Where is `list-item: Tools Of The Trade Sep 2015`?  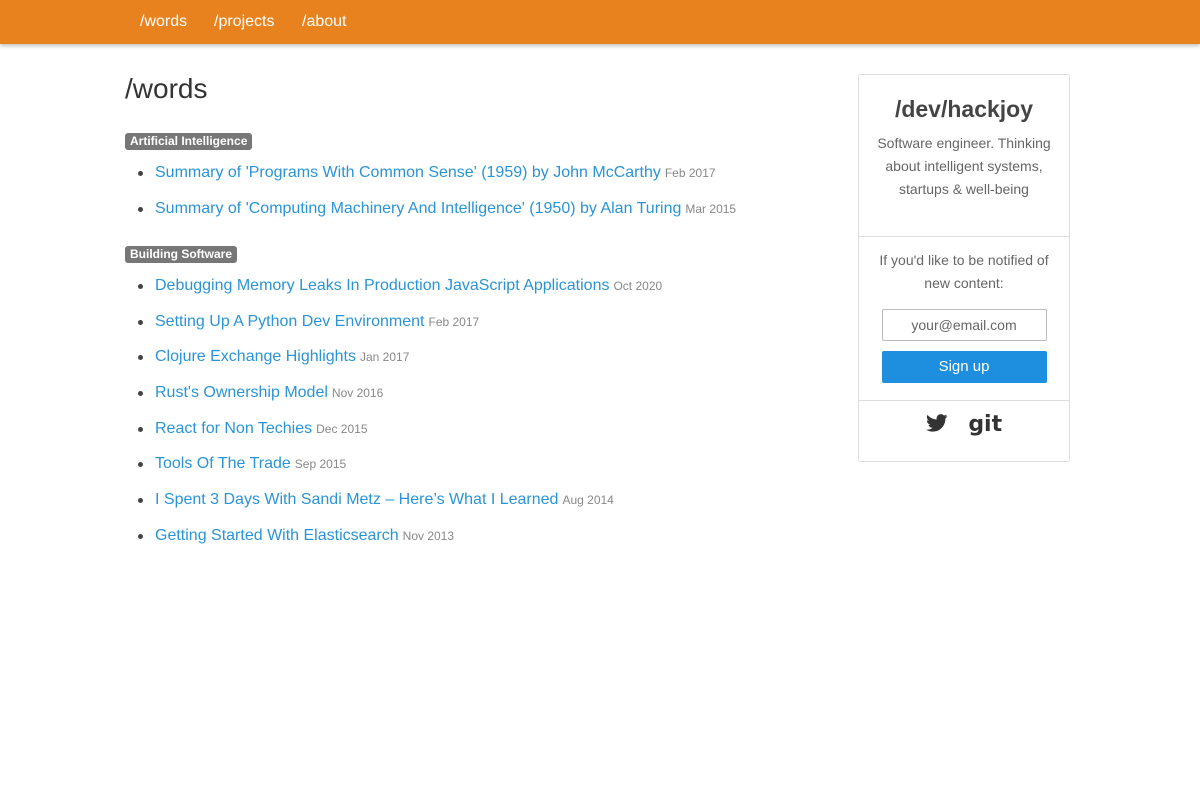 list-item: Tools Of The Trade Sep 2015 is located at coordinates (481, 472).